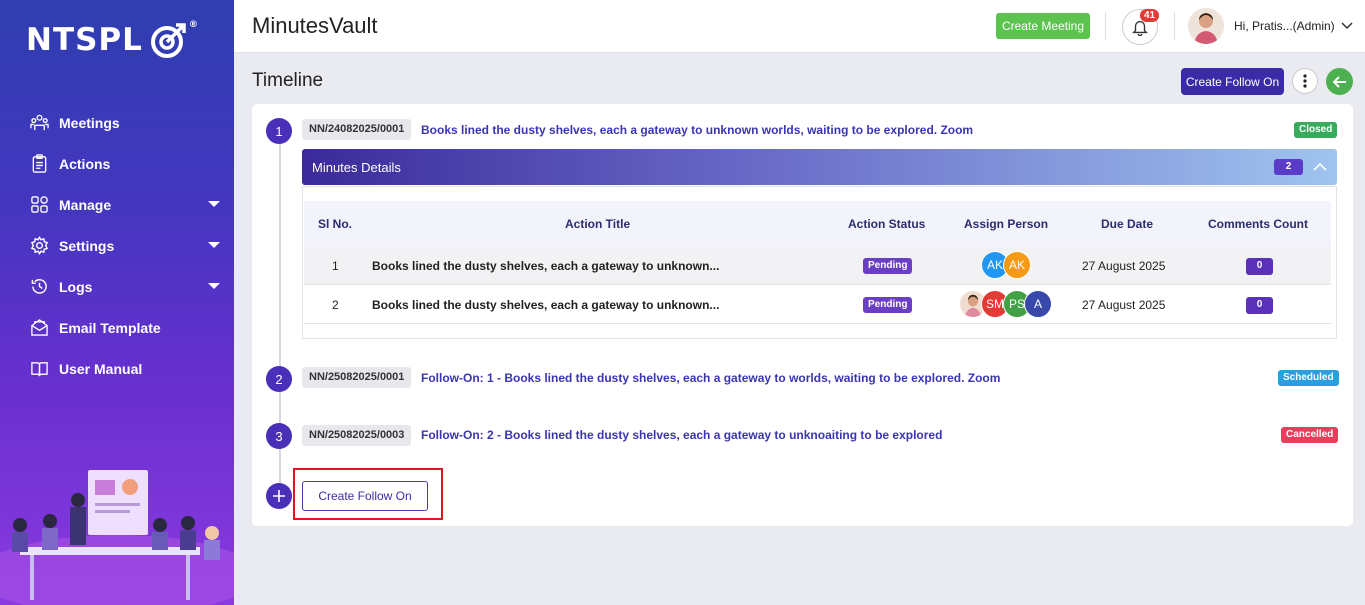 This screenshot has height=605, width=1365. Describe the element at coordinates (193, 25) in the screenshot. I see `registered-mark: ®` at that location.